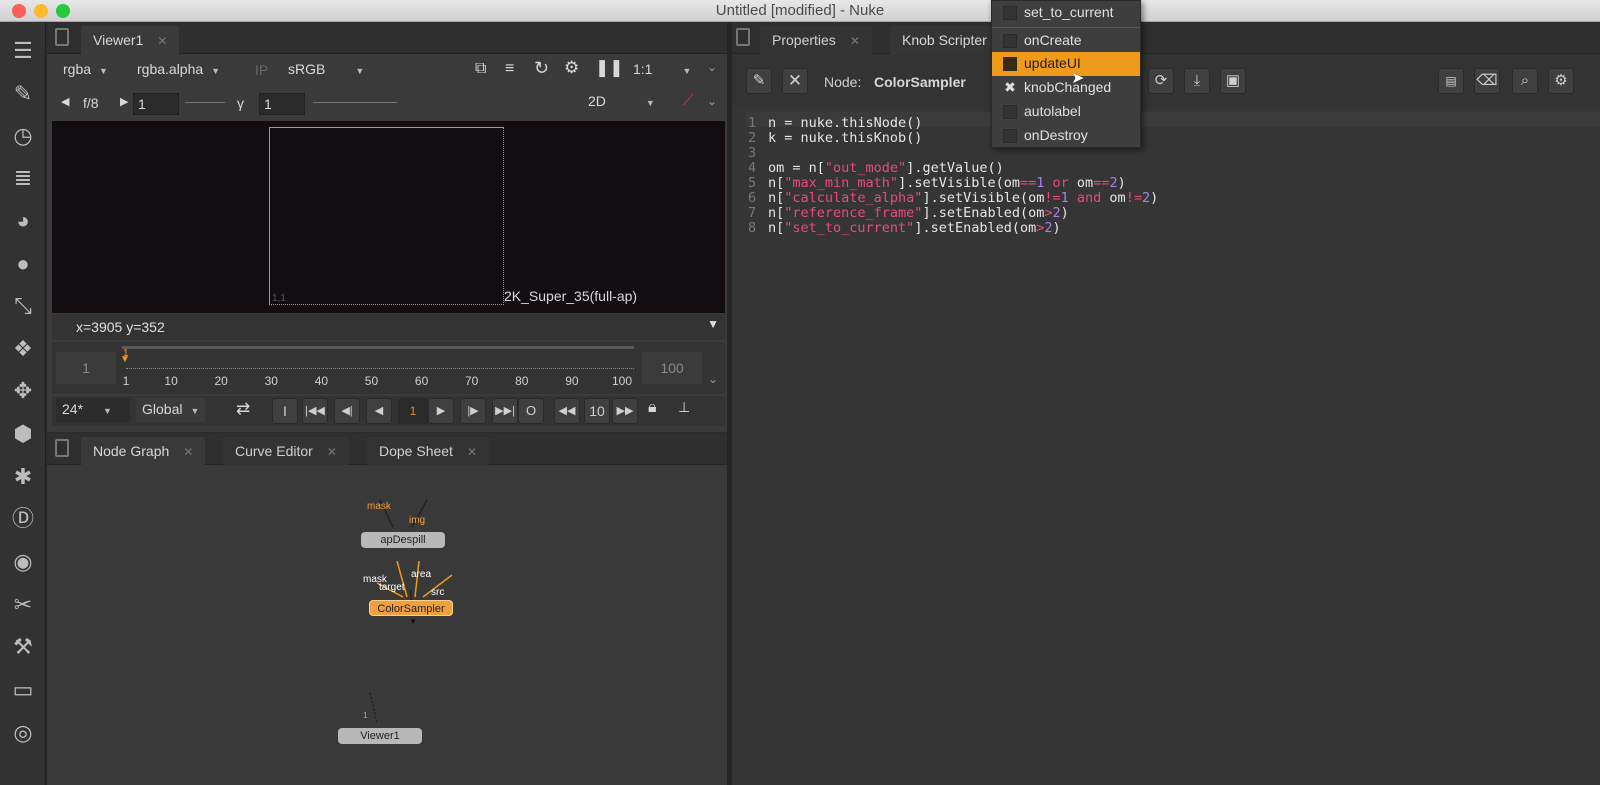 This screenshot has width=1600, height=785. I want to click on particles-tool-icon: ✱, so click(23, 477).